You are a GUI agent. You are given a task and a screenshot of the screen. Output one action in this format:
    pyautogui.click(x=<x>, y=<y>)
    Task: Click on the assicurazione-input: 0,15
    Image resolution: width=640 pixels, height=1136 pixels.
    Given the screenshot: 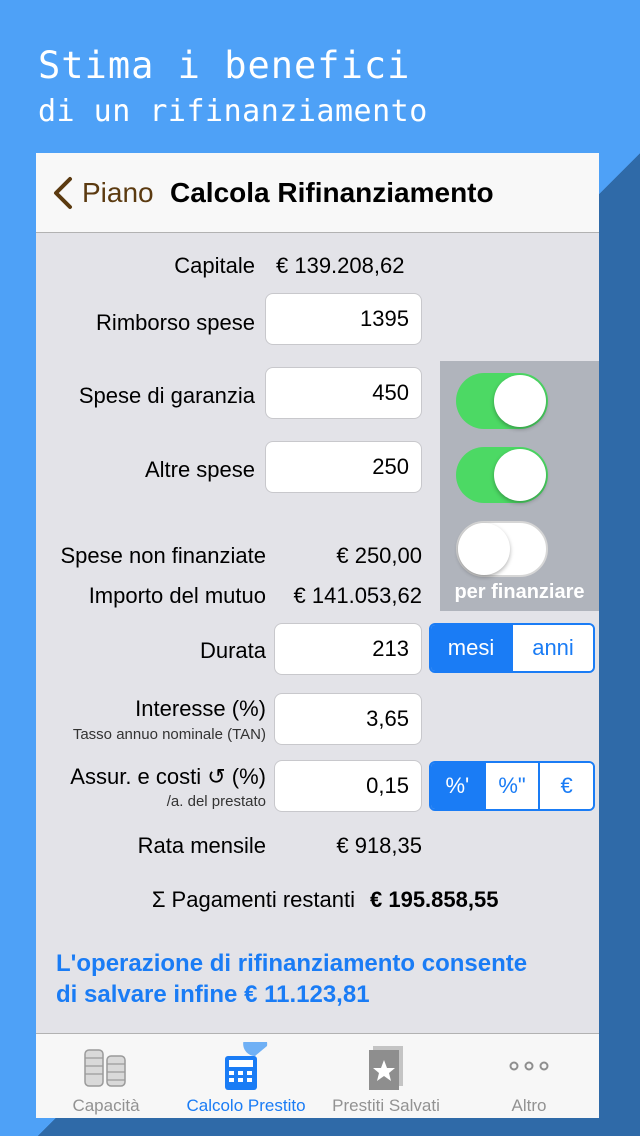 What is the action you would take?
    pyautogui.click(x=348, y=786)
    